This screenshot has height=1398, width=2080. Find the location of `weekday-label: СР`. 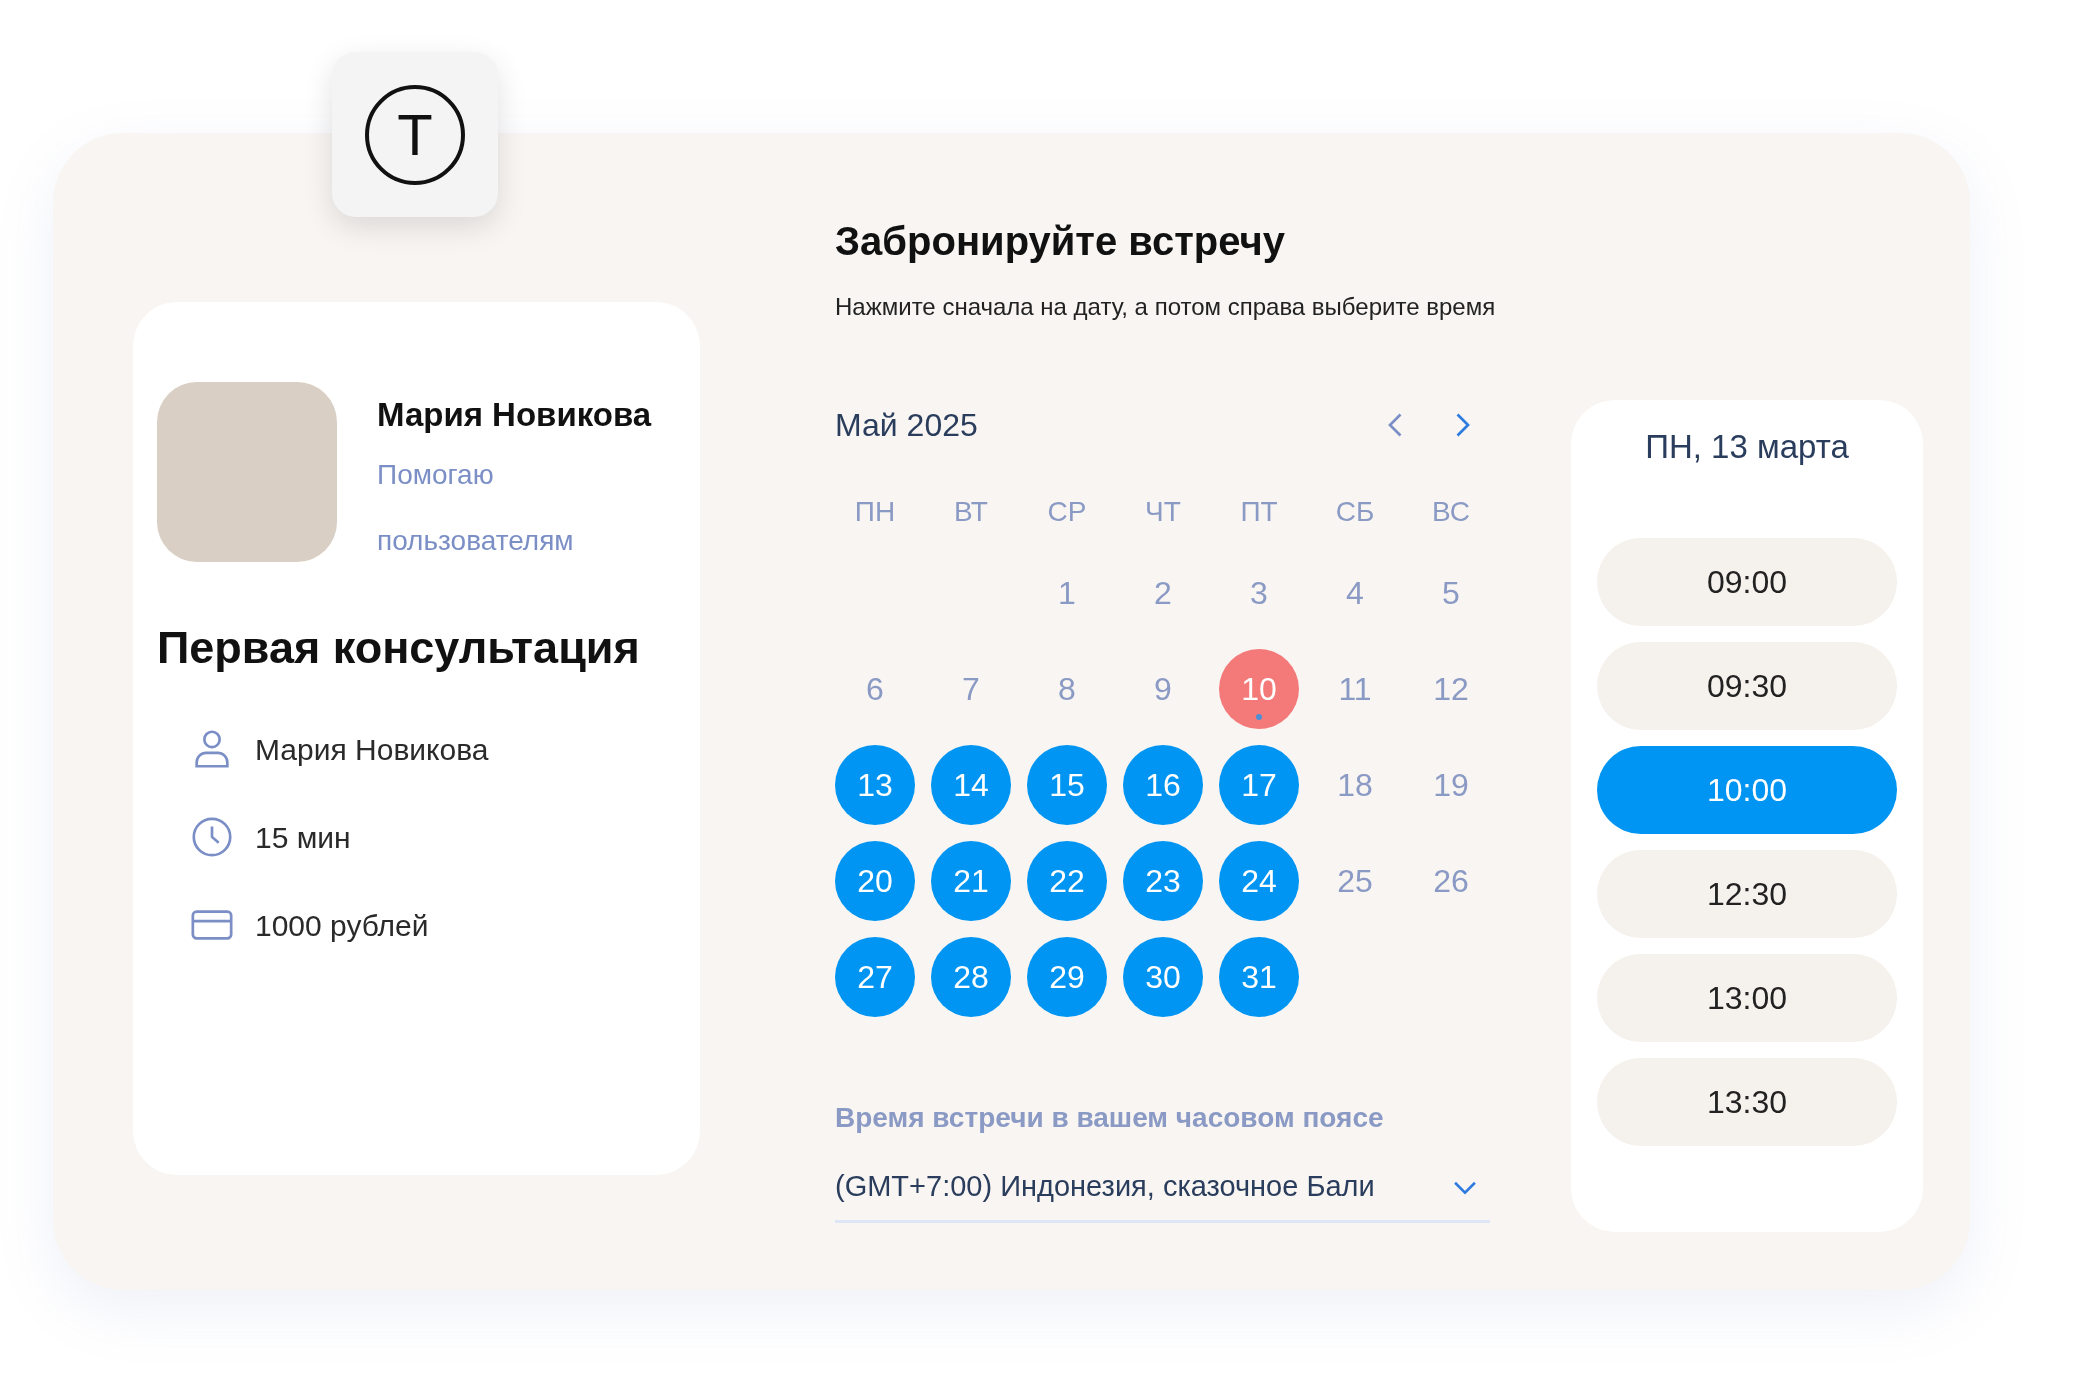

weekday-label: СР is located at coordinates (1067, 512).